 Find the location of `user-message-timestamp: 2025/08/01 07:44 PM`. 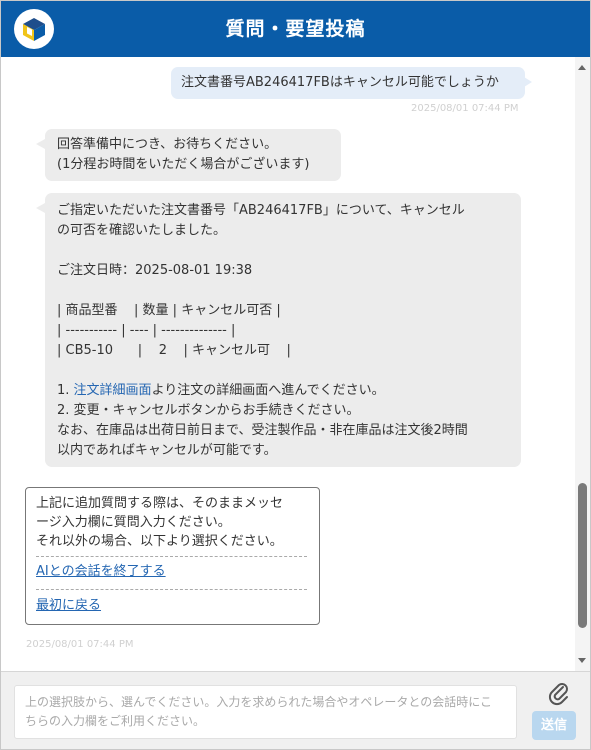

user-message-timestamp: 2025/08/01 07:44 PM is located at coordinates (465, 108).